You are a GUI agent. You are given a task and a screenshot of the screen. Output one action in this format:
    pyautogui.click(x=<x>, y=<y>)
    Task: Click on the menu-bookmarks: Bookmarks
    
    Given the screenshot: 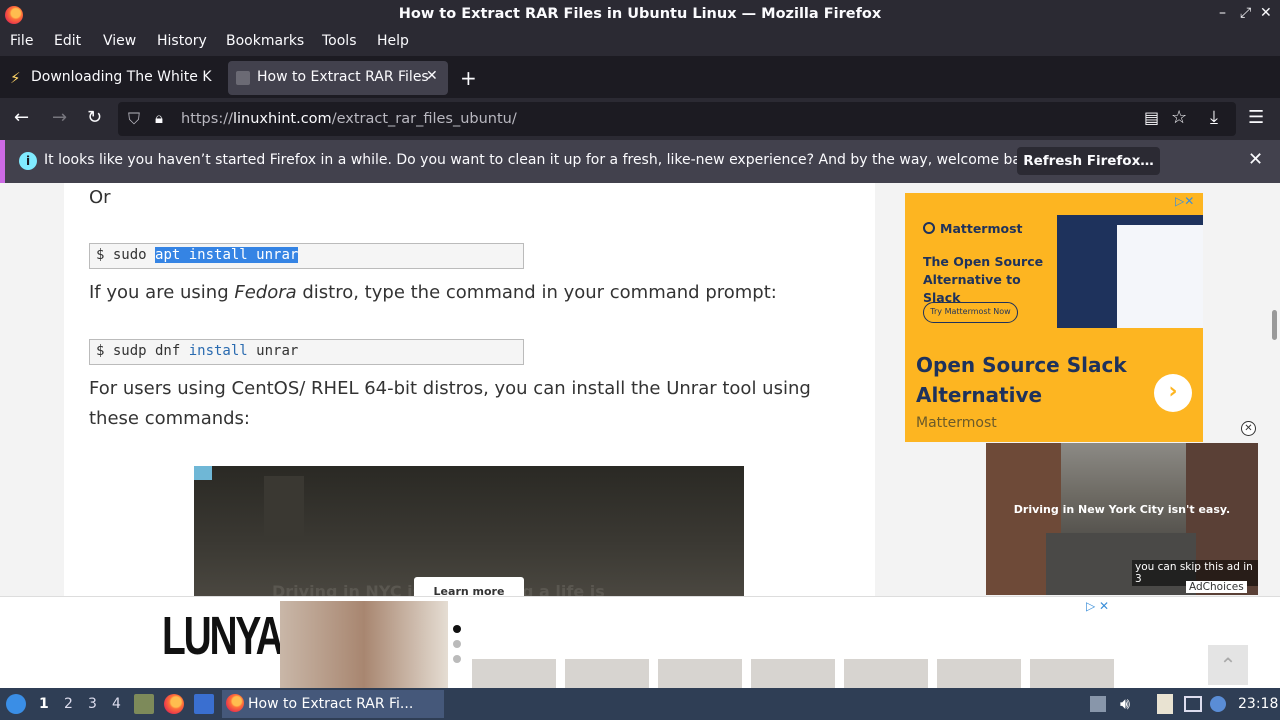 What is the action you would take?
    pyautogui.click(x=265, y=41)
    